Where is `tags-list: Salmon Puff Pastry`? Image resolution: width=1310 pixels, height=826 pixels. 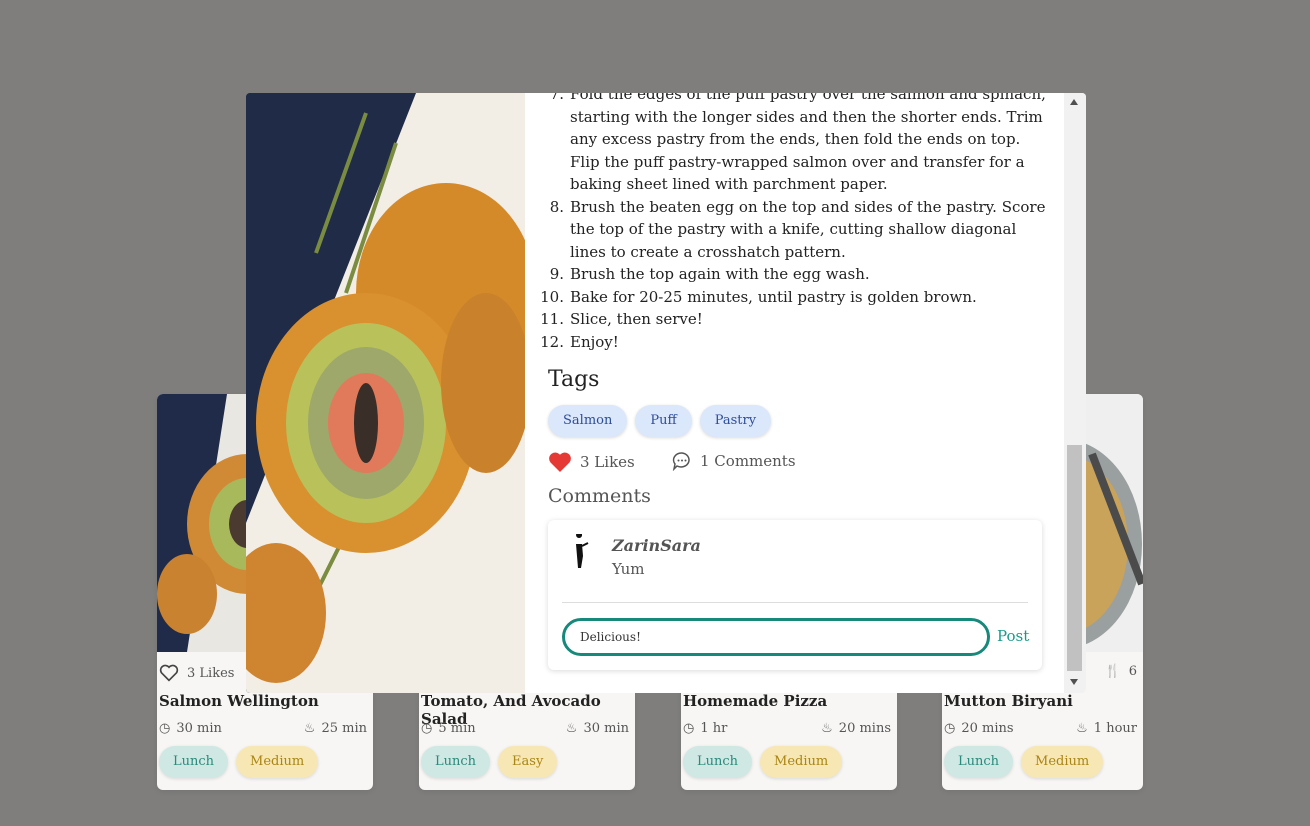
tags-list: Salmon Puff Pastry is located at coordinates (660, 421).